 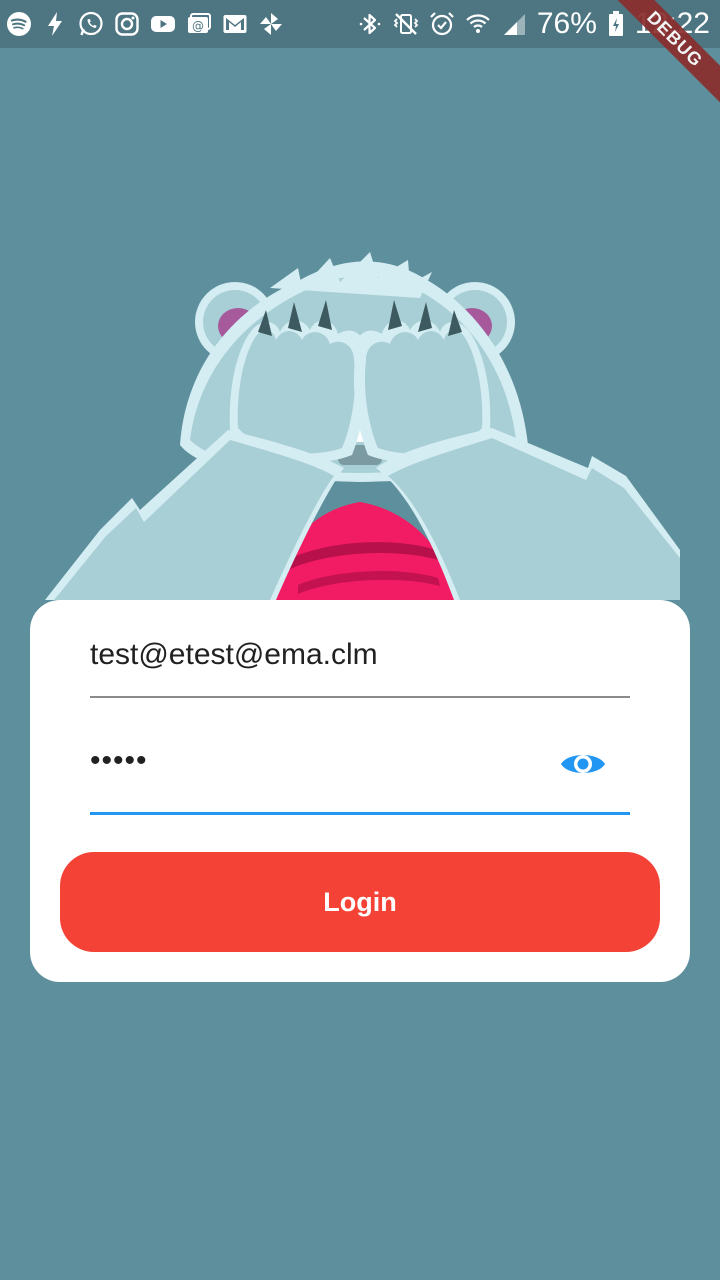 I want to click on system-icons: 76% 12:22, so click(x=533, y=24).